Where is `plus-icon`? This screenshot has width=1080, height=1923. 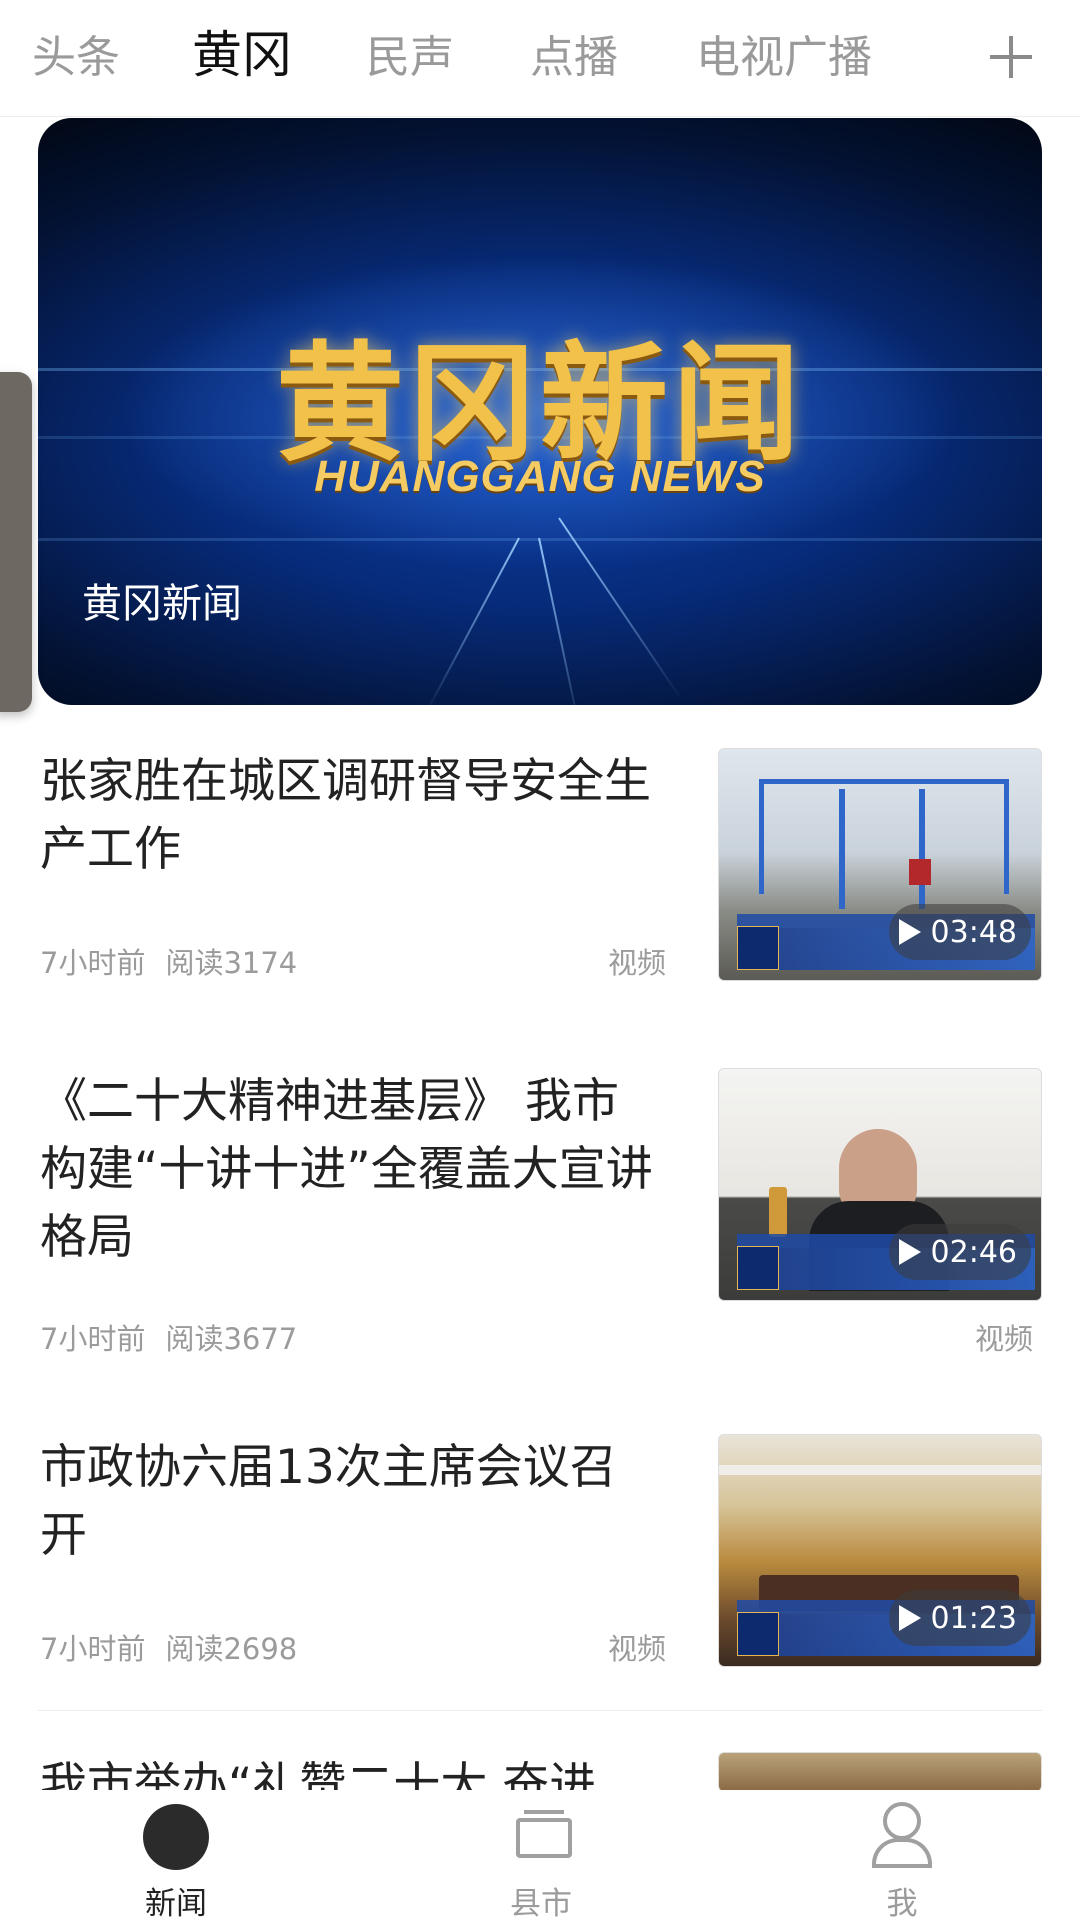 plus-icon is located at coordinates (1011, 57).